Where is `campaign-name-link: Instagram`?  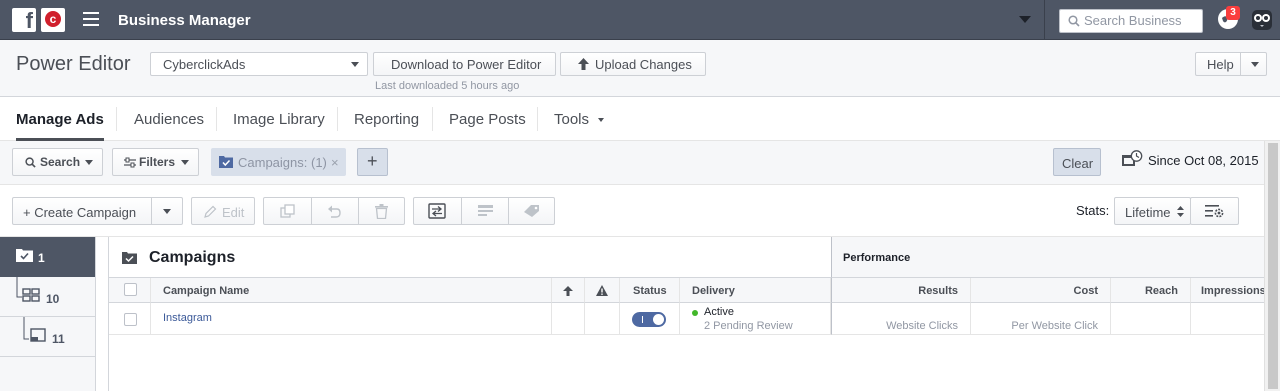 campaign-name-link: Instagram is located at coordinates (187, 318).